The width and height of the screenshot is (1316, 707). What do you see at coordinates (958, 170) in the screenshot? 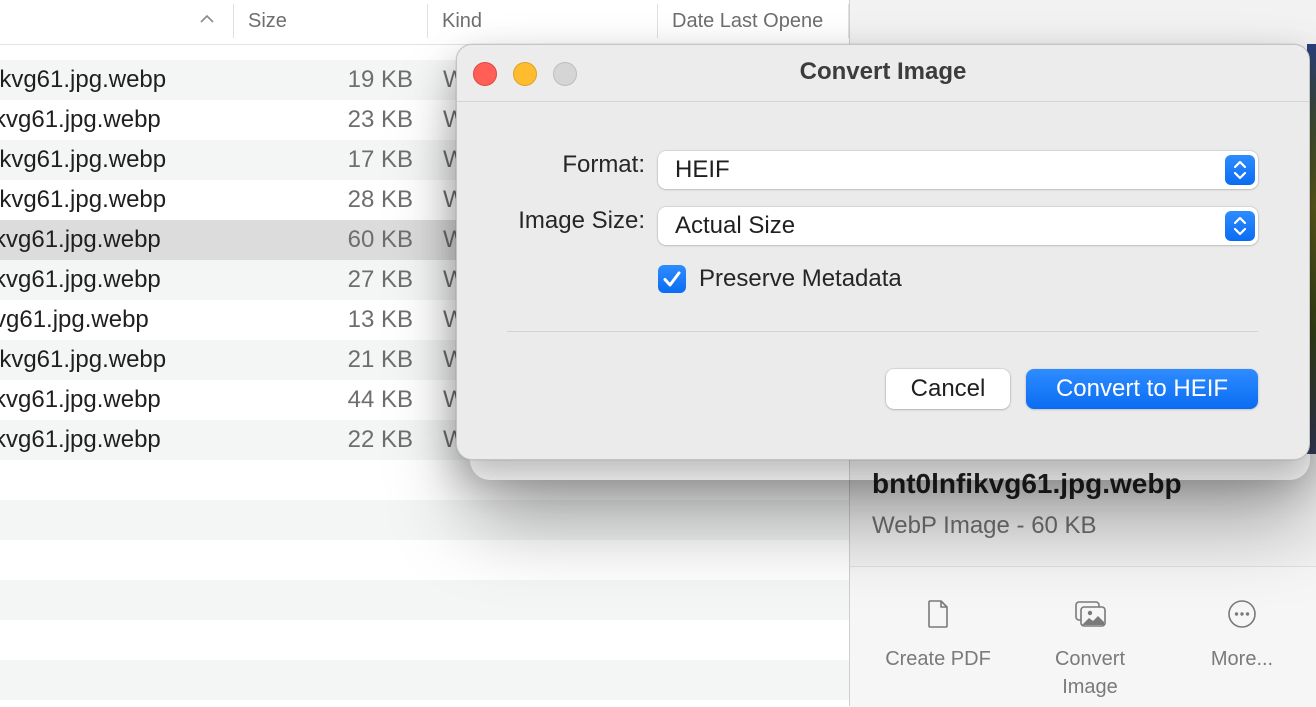
I see `format-popup: HEIF` at bounding box center [958, 170].